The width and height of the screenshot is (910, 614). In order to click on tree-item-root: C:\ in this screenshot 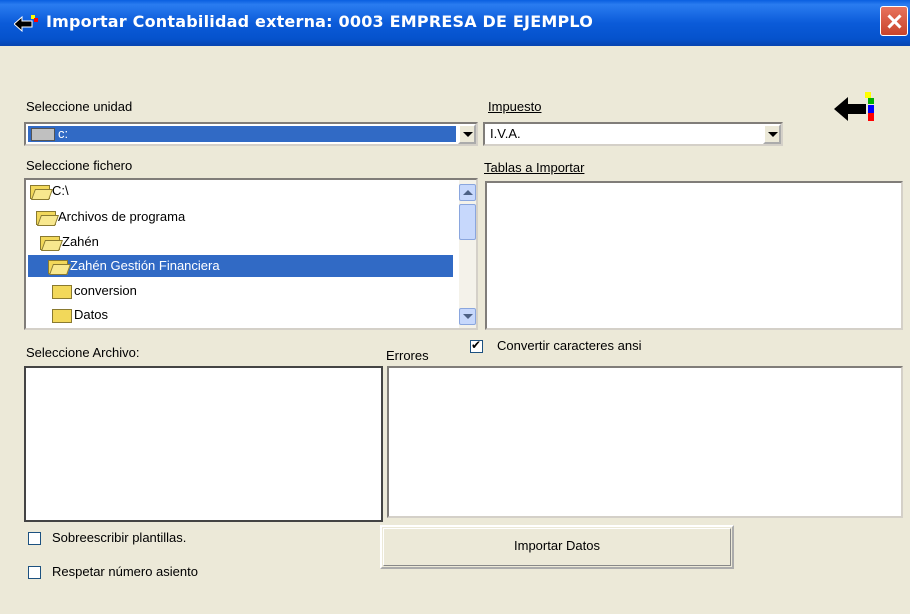, I will do `click(49, 191)`.